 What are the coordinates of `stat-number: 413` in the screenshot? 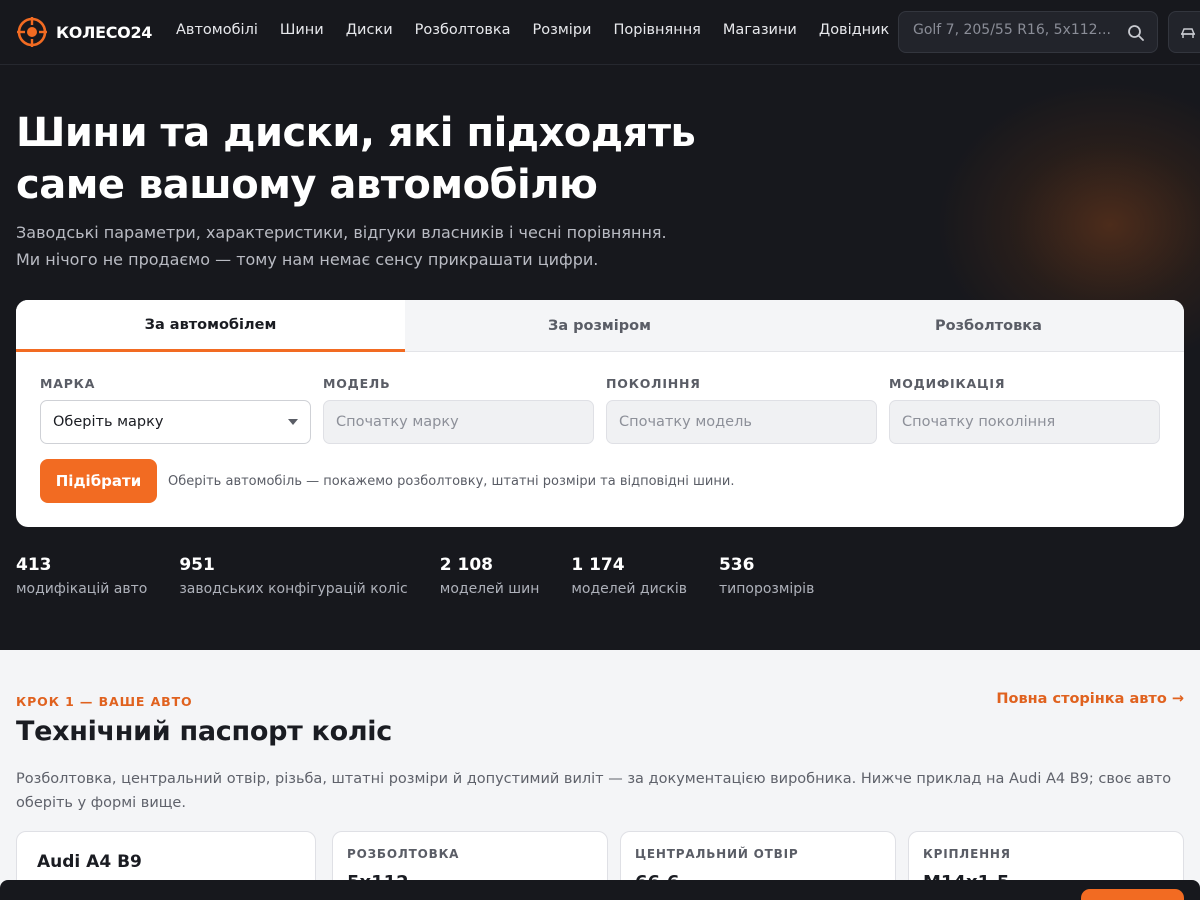 It's located at (34, 565).